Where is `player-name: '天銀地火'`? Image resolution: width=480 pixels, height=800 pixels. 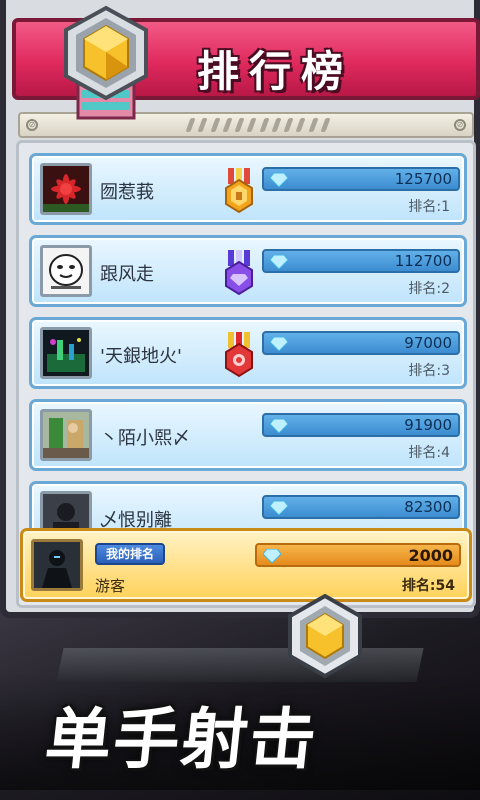
player-name: '天銀地火' is located at coordinates (141, 356).